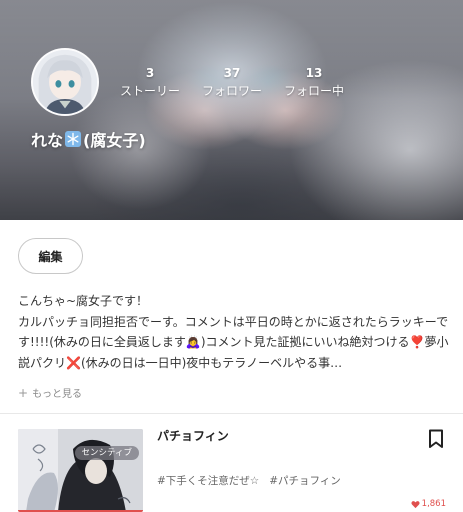 The height and width of the screenshot is (512, 463). What do you see at coordinates (314, 82) in the screenshot?
I see `stat-following: 13 フォロー中` at bounding box center [314, 82].